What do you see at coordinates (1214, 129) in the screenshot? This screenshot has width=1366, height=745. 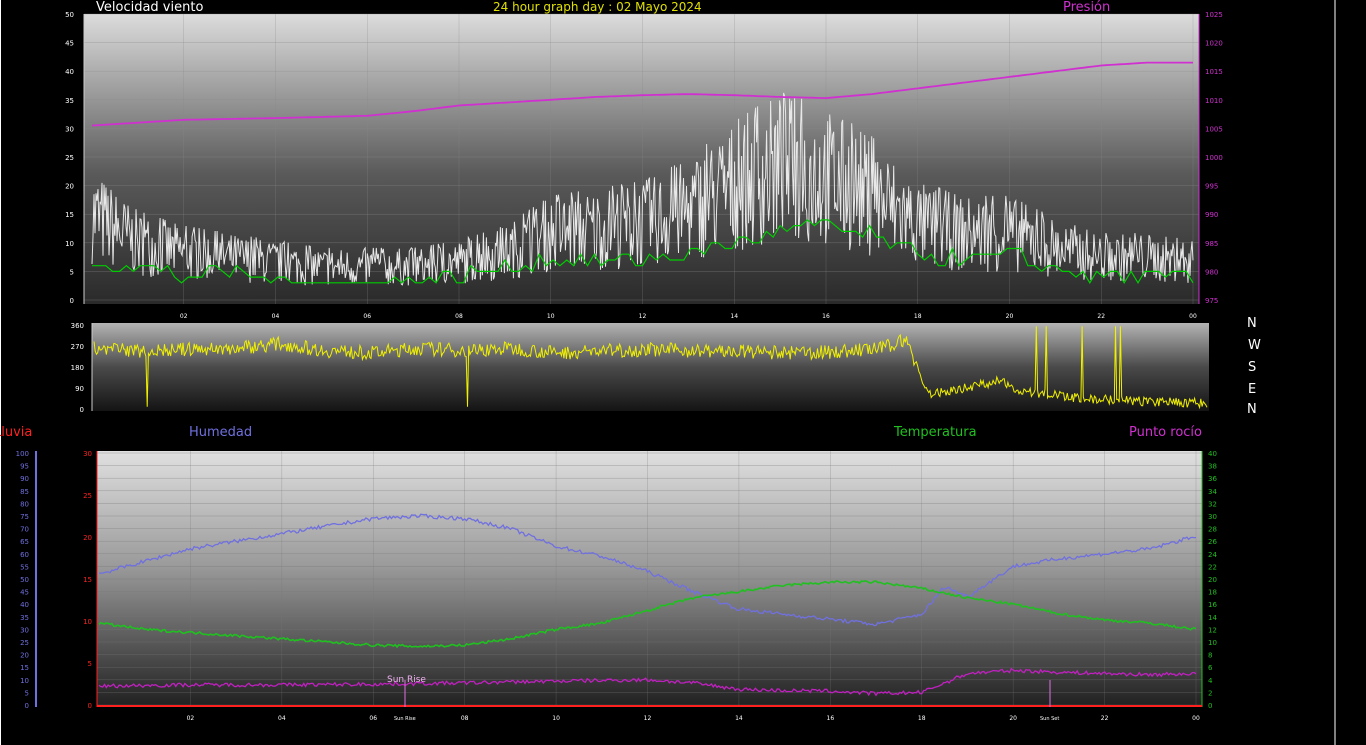 I see `pressure-y-tick: 1005` at bounding box center [1214, 129].